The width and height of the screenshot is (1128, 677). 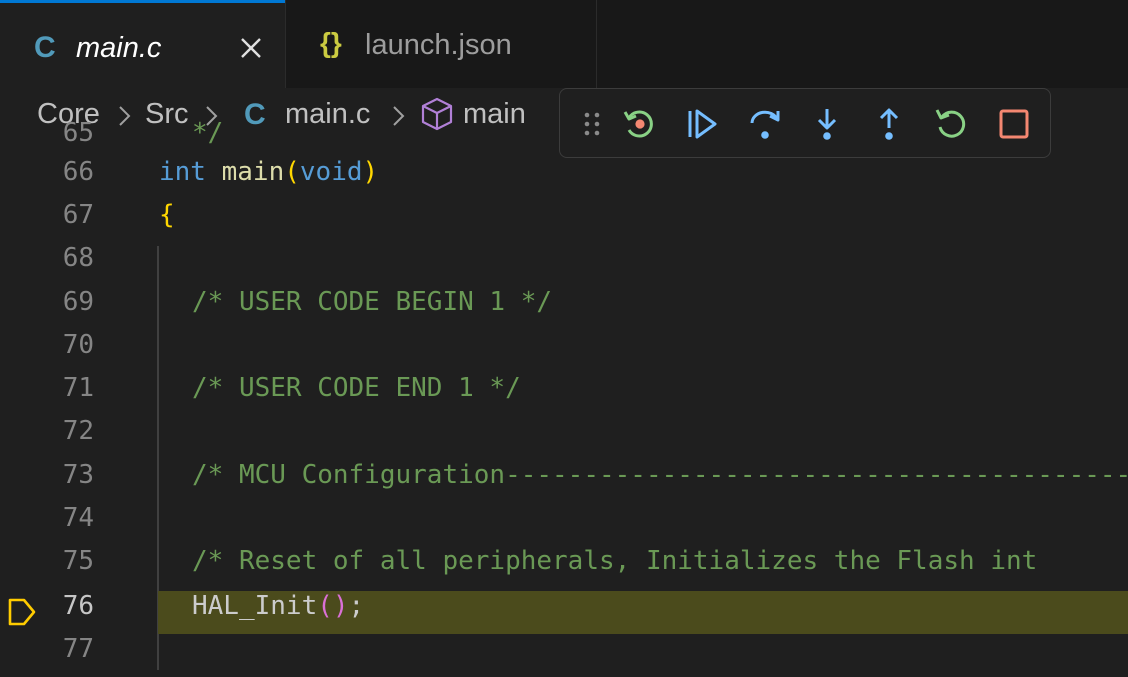 What do you see at coordinates (167, 215) in the screenshot?
I see `brace: {` at bounding box center [167, 215].